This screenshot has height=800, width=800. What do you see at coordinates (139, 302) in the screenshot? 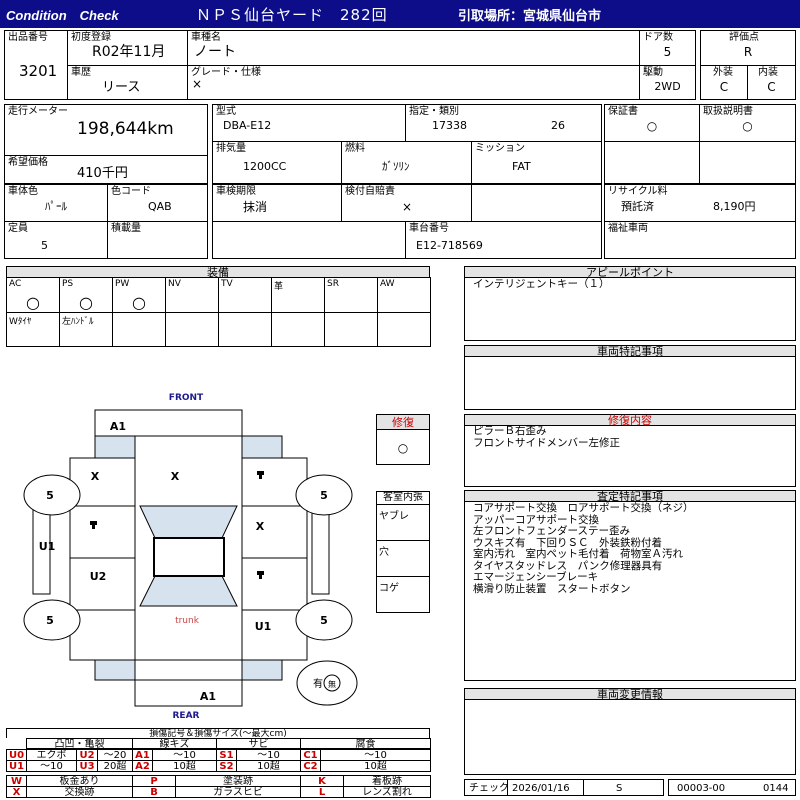
I see `equipment-value: ○` at bounding box center [139, 302].